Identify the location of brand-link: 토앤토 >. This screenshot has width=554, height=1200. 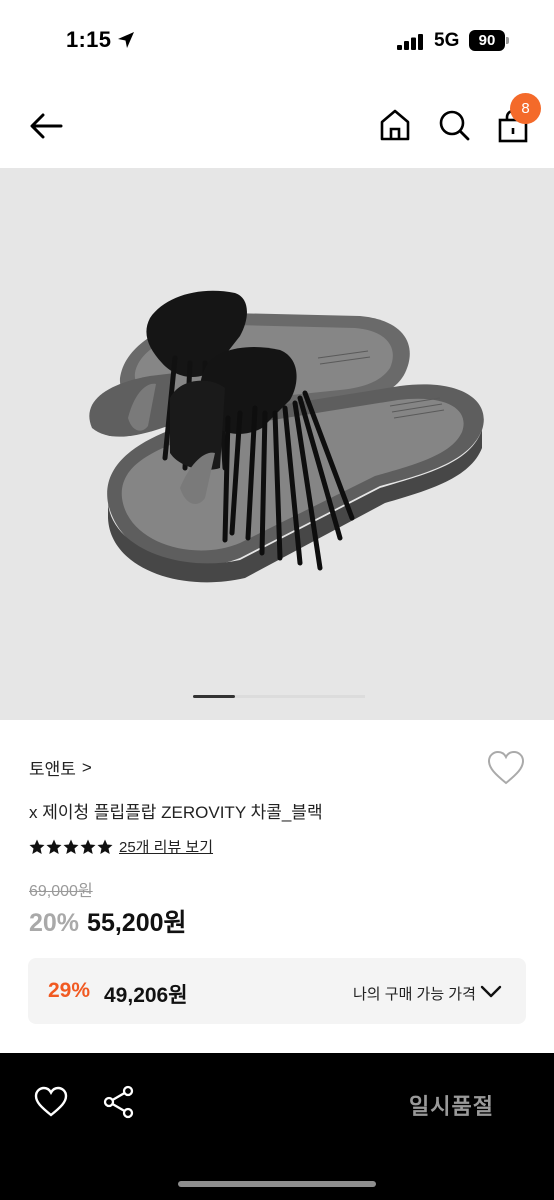
(60, 767).